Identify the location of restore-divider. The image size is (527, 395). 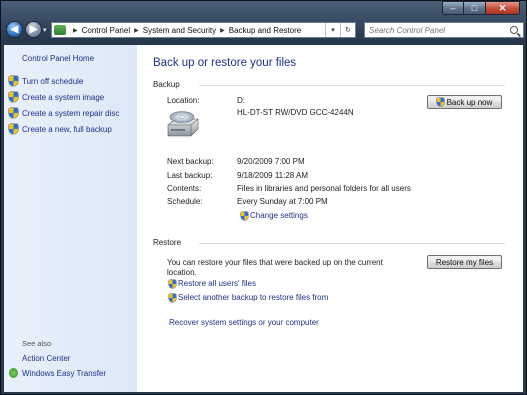
(352, 243).